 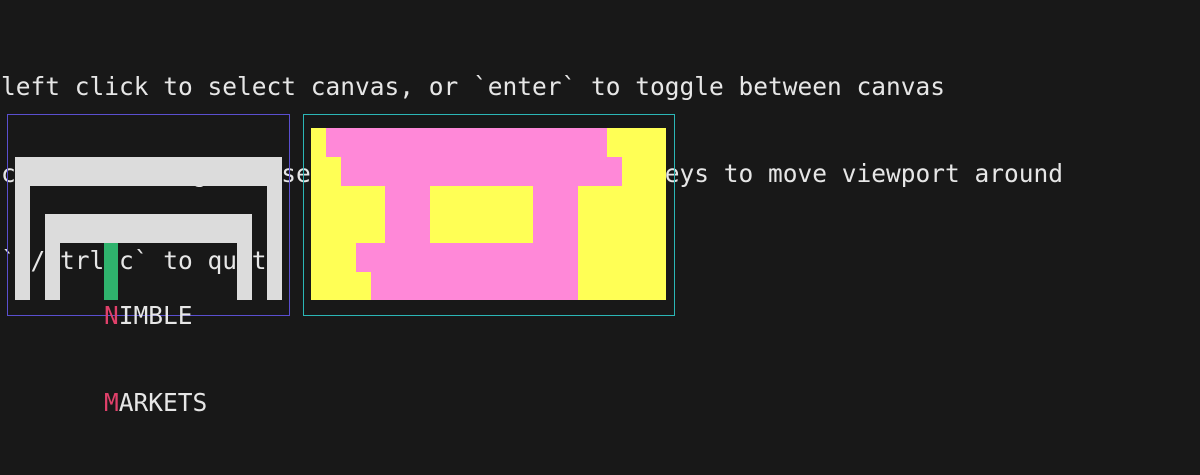 What do you see at coordinates (467, 257) in the screenshot?
I see `shape-lower-band` at bounding box center [467, 257].